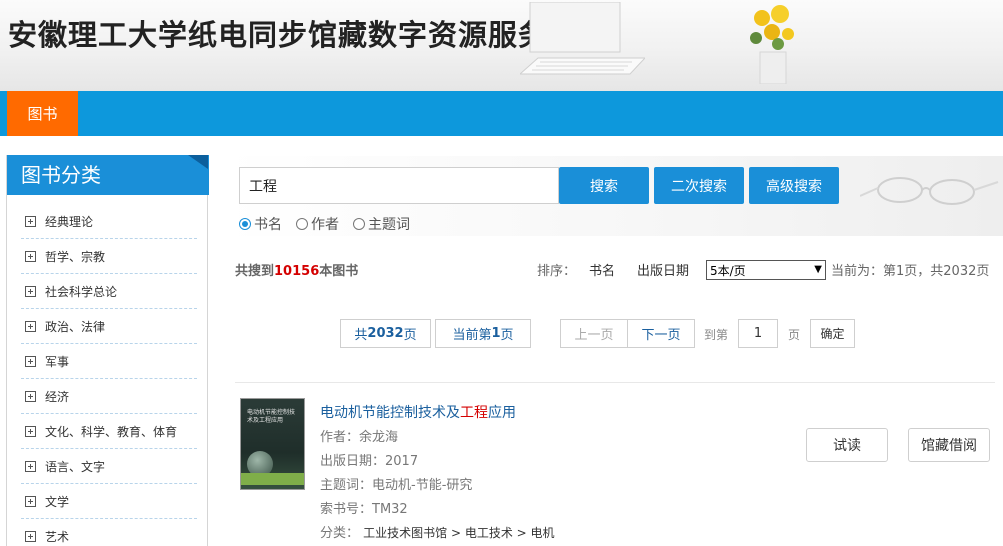 The height and width of the screenshot is (546, 1003). Describe the element at coordinates (396, 485) in the screenshot. I see `book-subject: 主题词：电动机-节能-研究` at that location.